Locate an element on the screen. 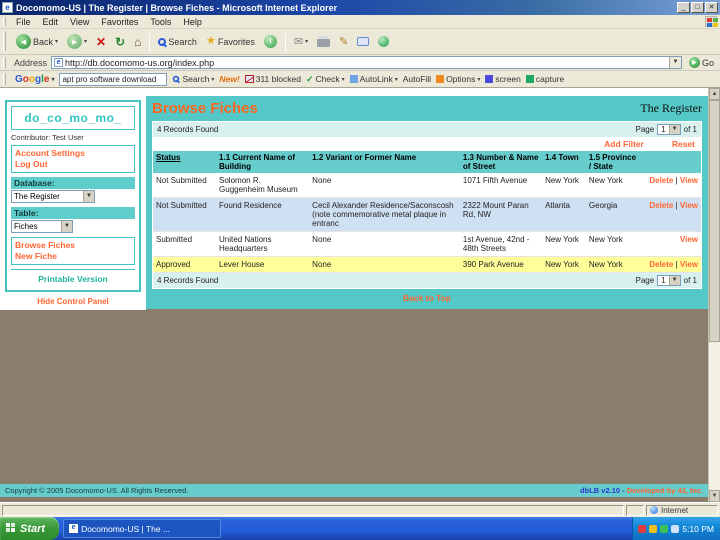 The width and height of the screenshot is (720, 540). developer-link: Developed by 42, Inc. is located at coordinates (665, 490).